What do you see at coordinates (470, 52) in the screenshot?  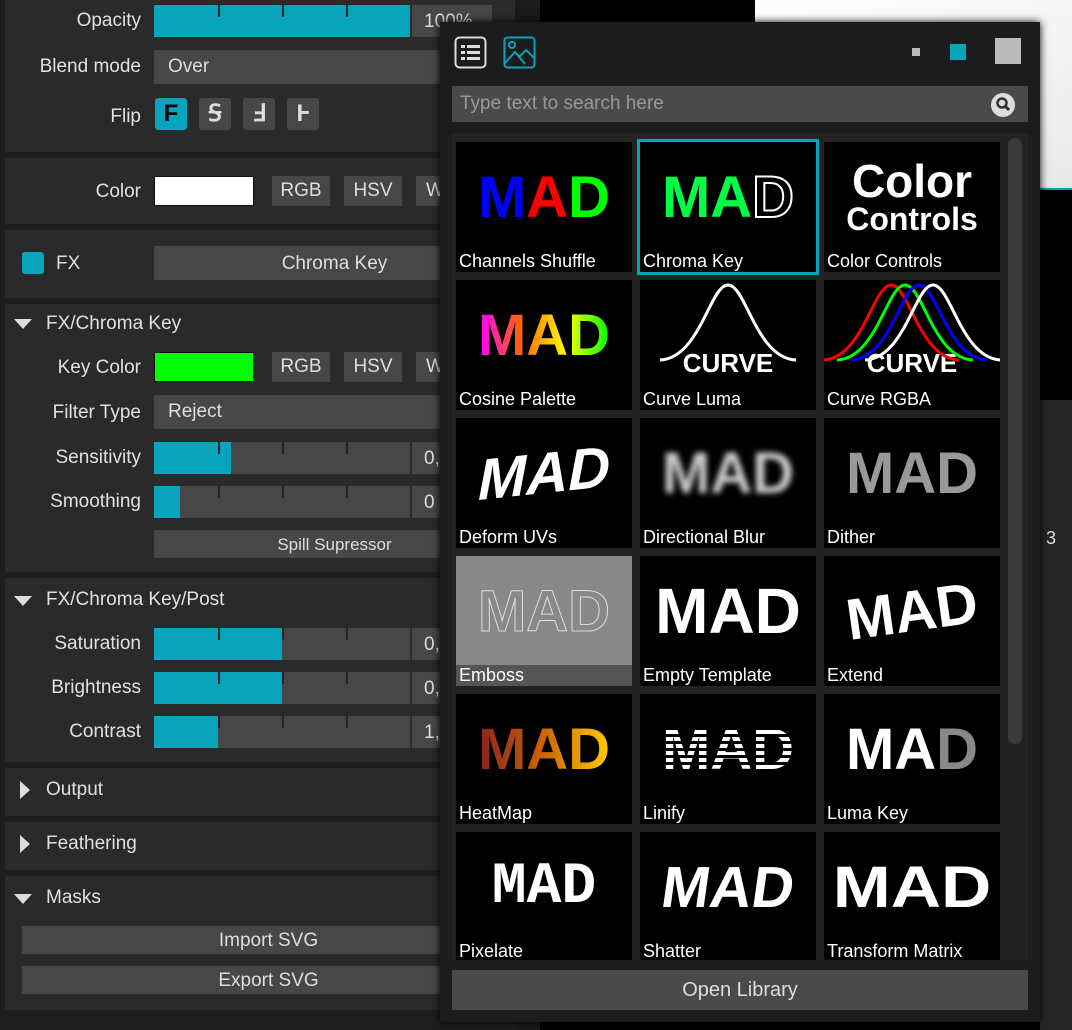 I see `list-view-icon` at bounding box center [470, 52].